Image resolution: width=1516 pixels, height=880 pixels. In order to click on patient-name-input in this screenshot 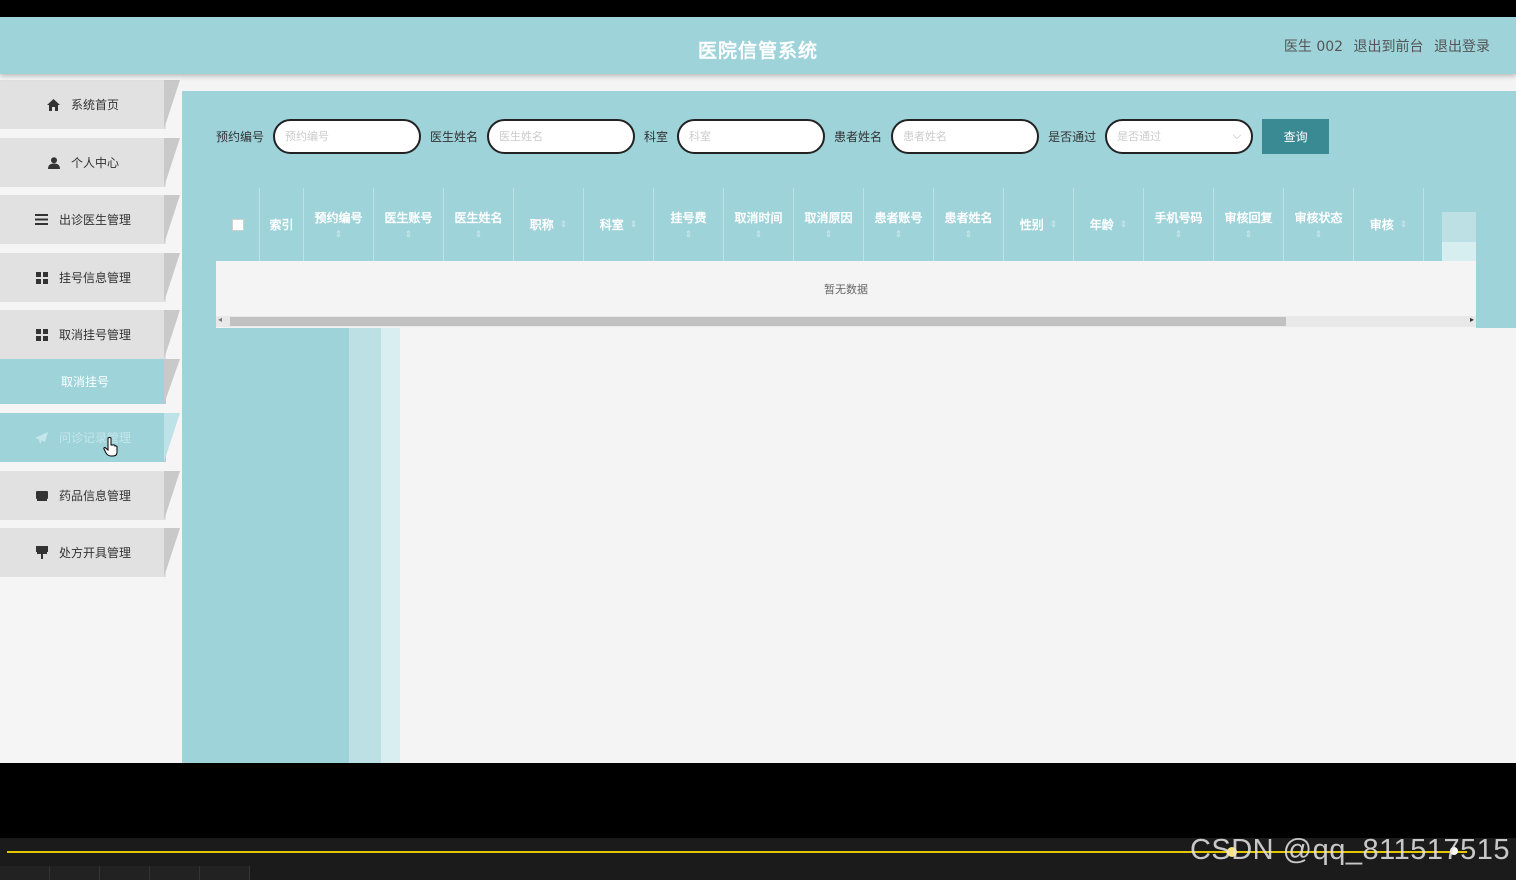, I will do `click(965, 136)`.